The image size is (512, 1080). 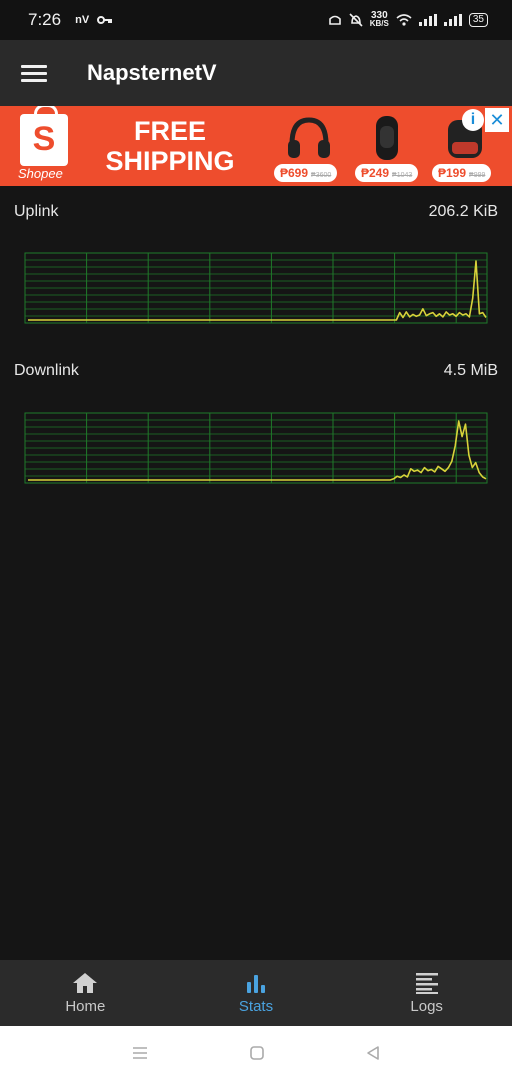 What do you see at coordinates (309, 137) in the screenshot?
I see `headphones-image` at bounding box center [309, 137].